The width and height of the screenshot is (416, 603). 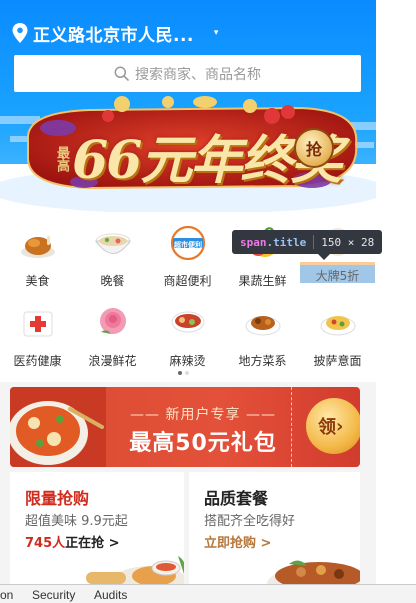 What do you see at coordinates (324, 257) in the screenshot?
I see `inspector-tooltip-arrow` at bounding box center [324, 257].